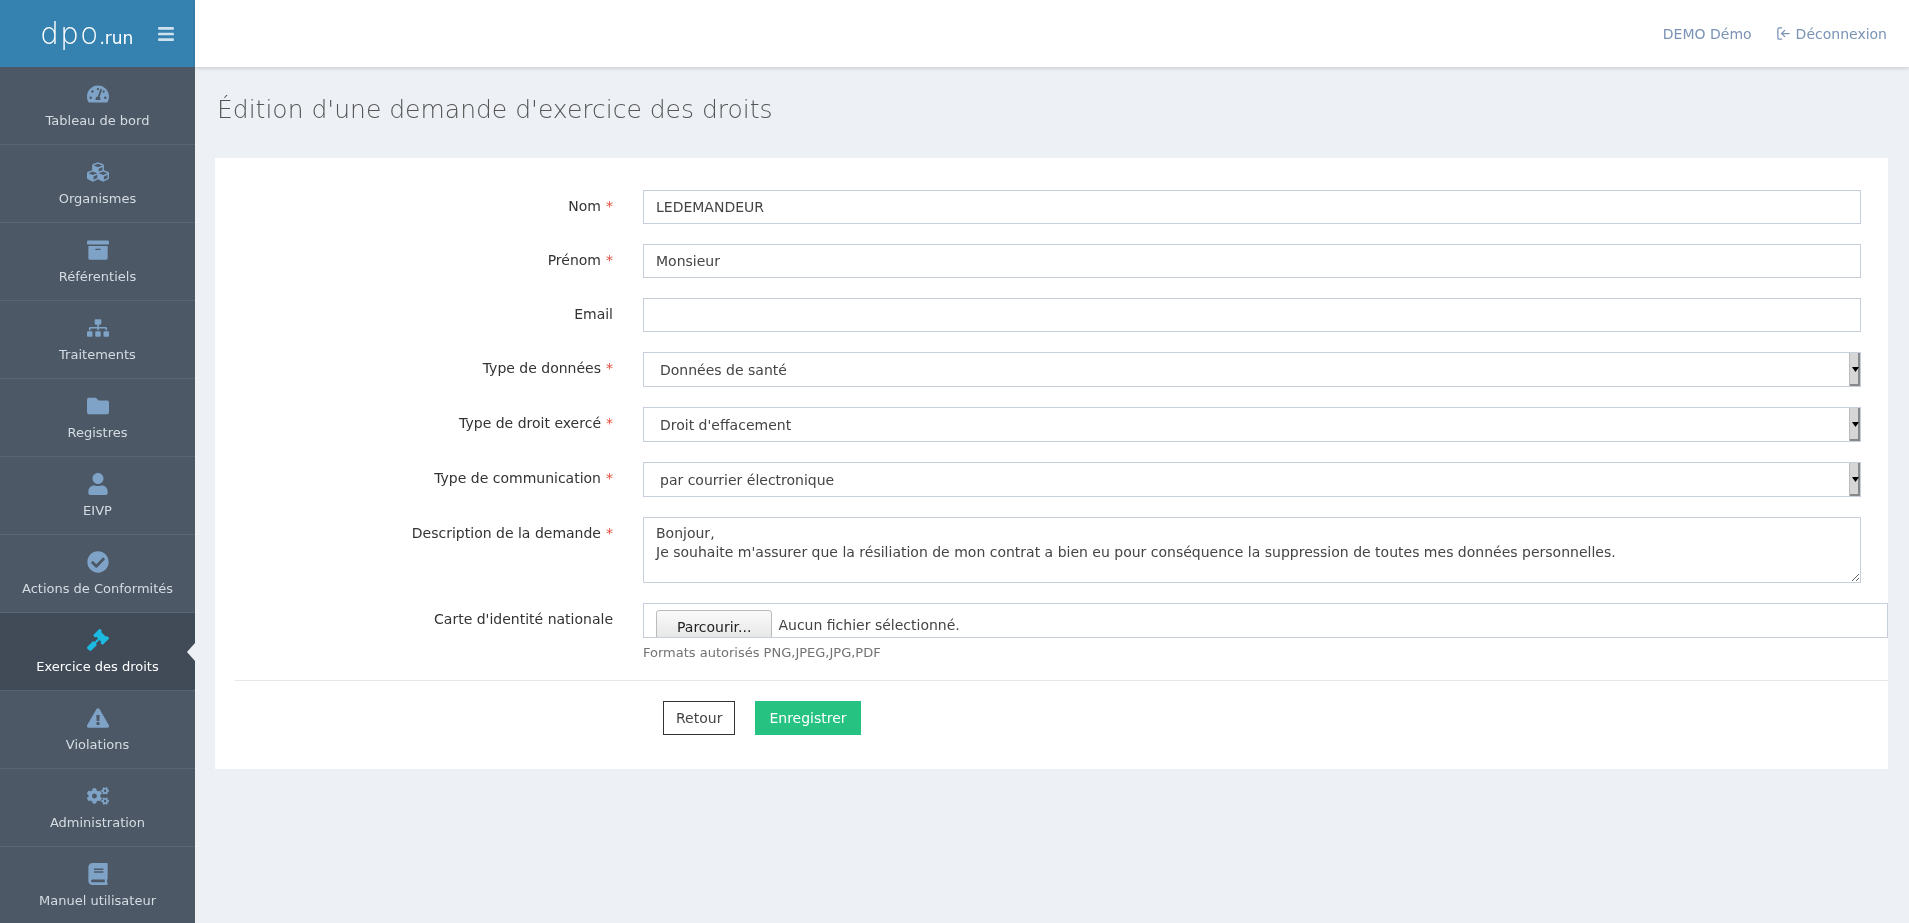 This screenshot has width=1909, height=923. I want to click on field-label: Type de droit exercé, so click(530, 423).